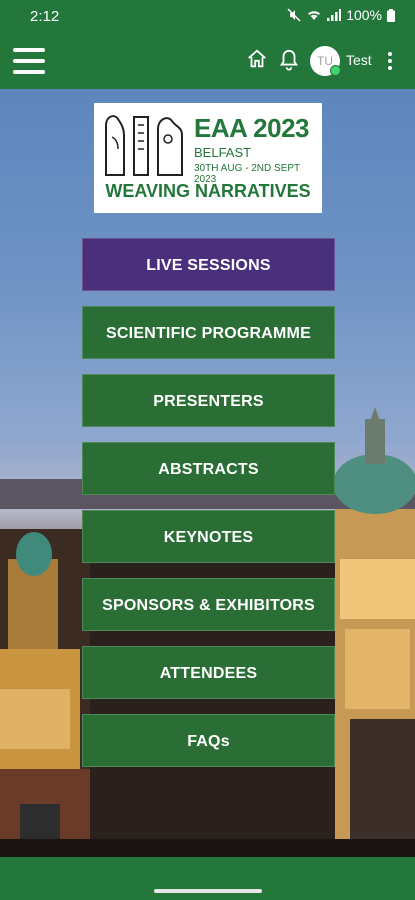 This screenshot has height=900, width=415. I want to click on attendees-button: ATTENDEES, so click(208, 672).